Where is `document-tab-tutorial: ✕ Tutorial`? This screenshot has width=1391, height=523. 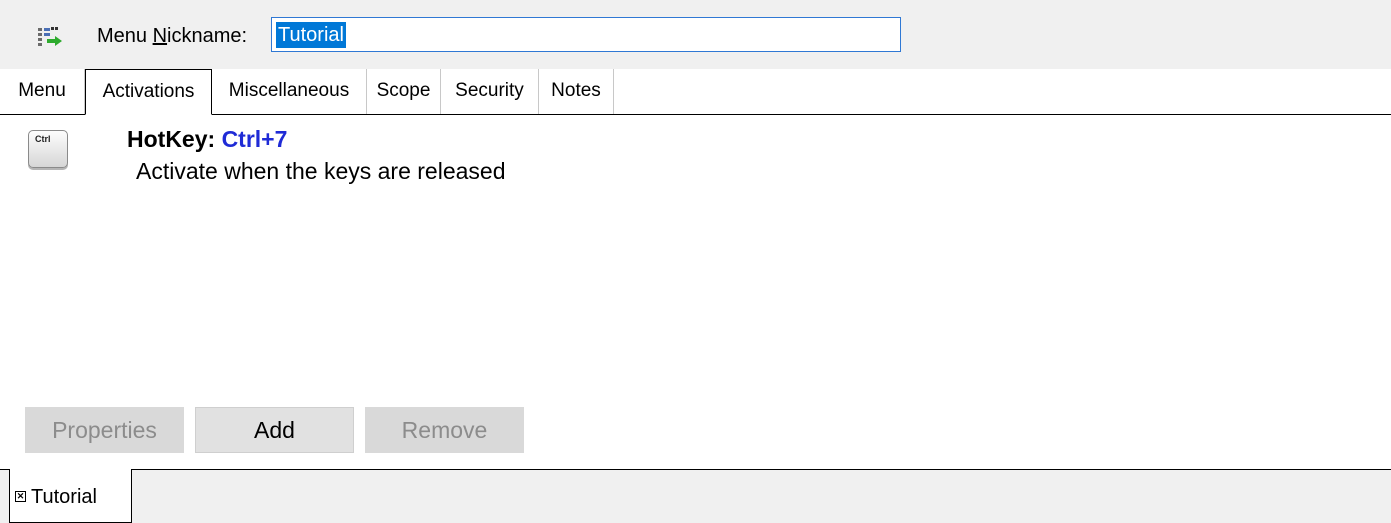
document-tab-tutorial: ✕ Tutorial is located at coordinates (70, 496).